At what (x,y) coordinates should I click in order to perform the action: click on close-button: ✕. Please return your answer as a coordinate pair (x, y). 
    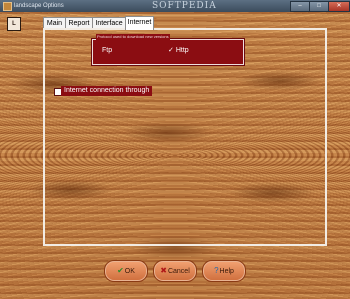
    Looking at the image, I should click on (339, 6).